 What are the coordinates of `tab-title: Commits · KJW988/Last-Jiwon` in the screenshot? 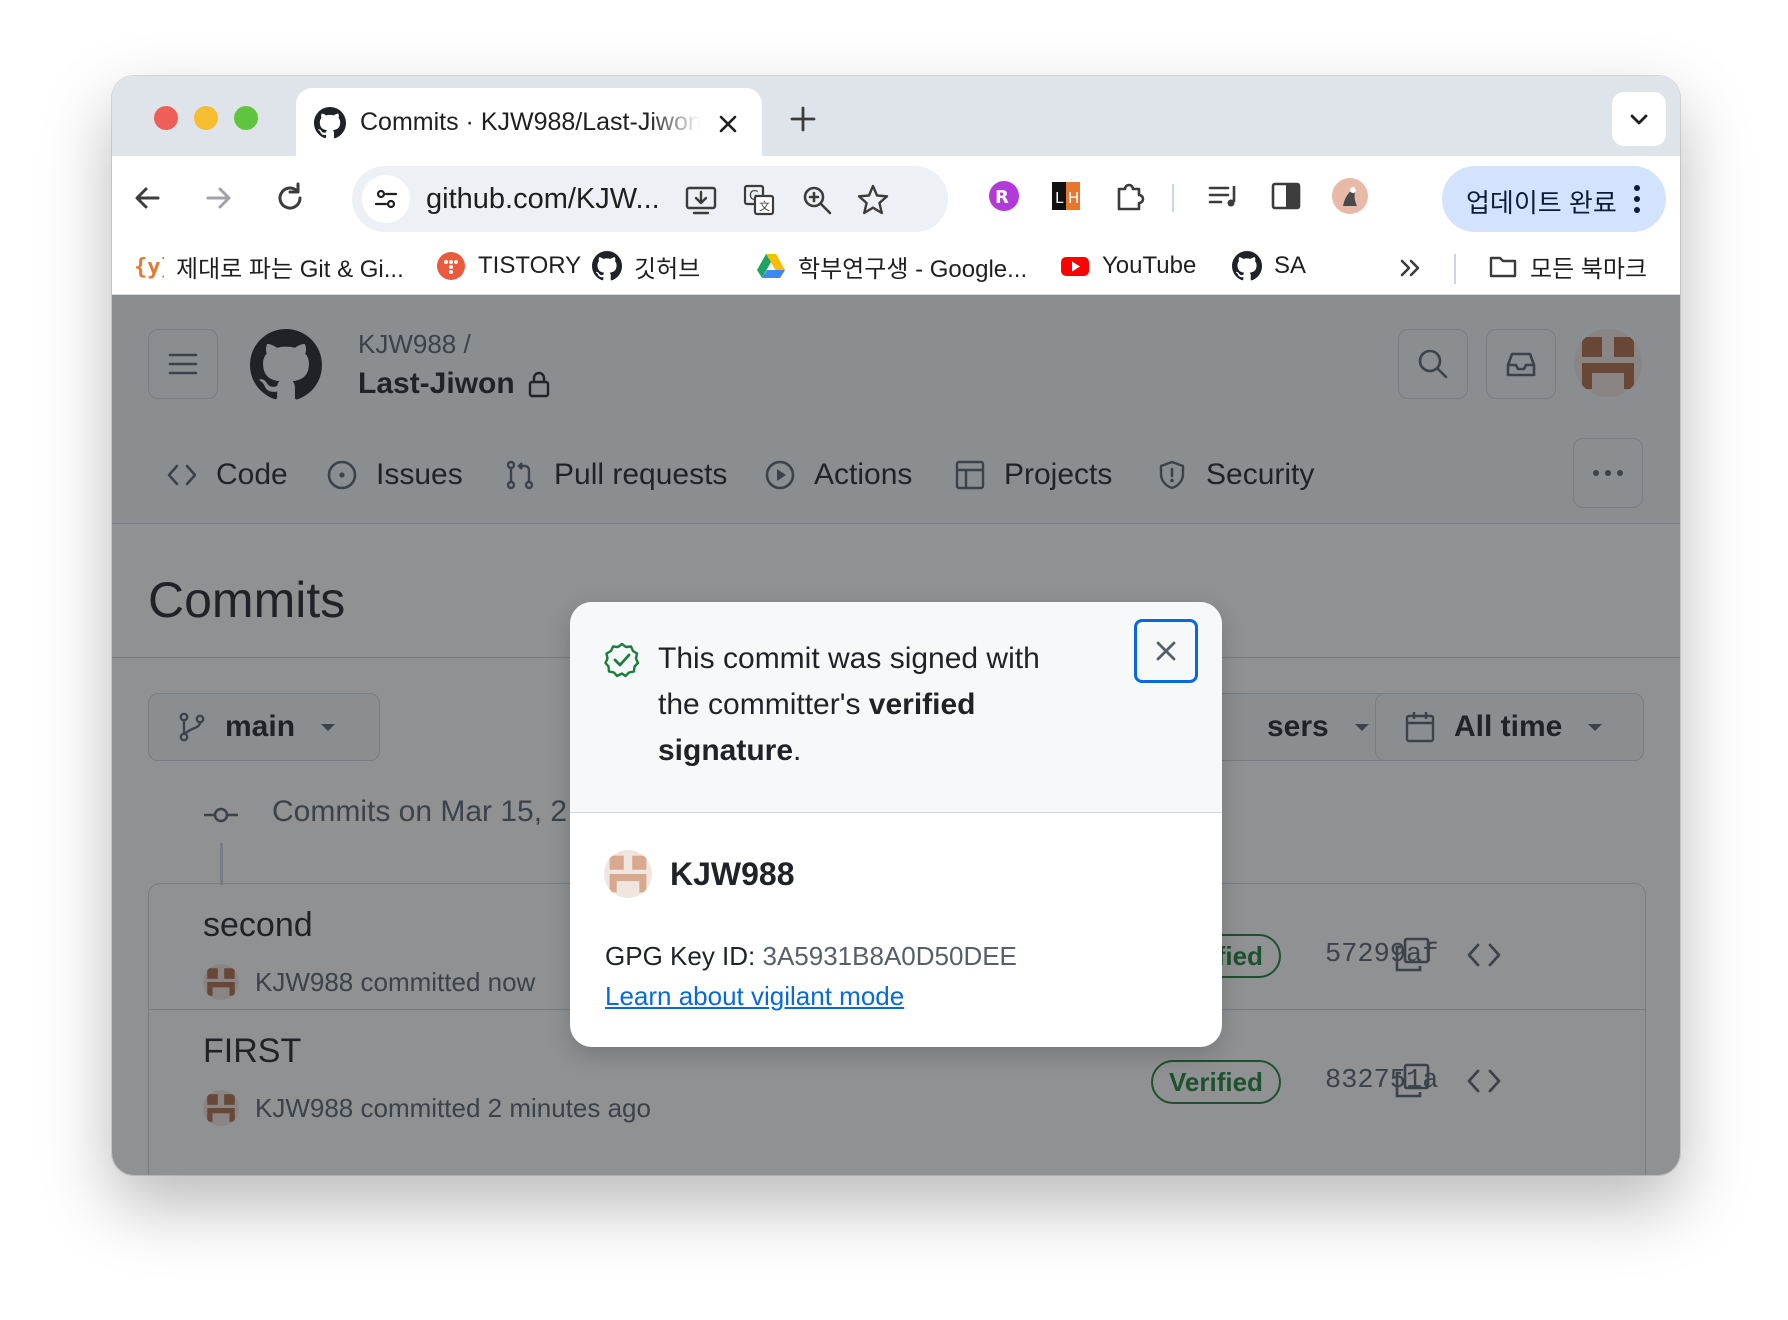 It's located at (530, 122).